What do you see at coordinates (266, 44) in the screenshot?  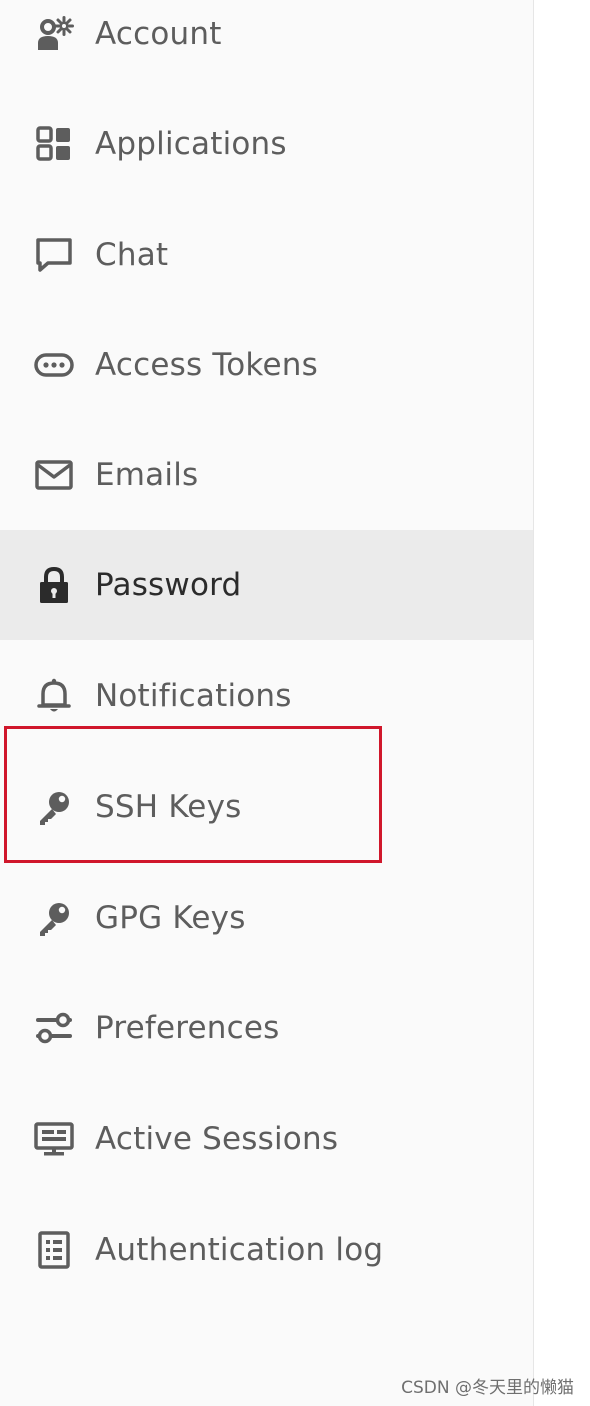 I see `sidebar-item-account: Account` at bounding box center [266, 44].